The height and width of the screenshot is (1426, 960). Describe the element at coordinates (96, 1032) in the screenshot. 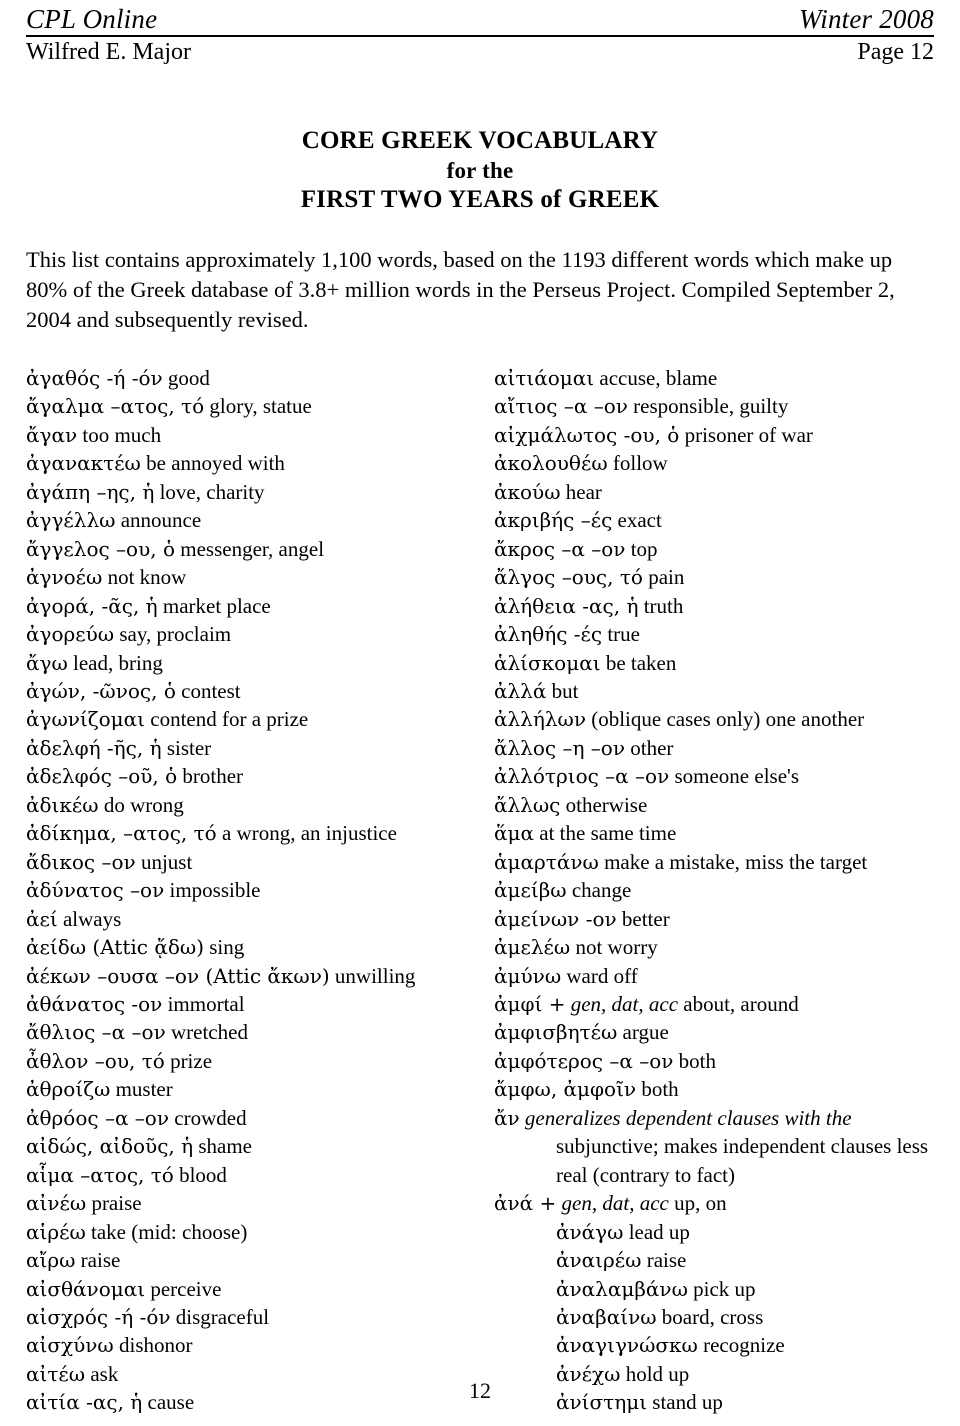

I see `entry-greek-headword: ἄθλιος –α –ον` at that location.